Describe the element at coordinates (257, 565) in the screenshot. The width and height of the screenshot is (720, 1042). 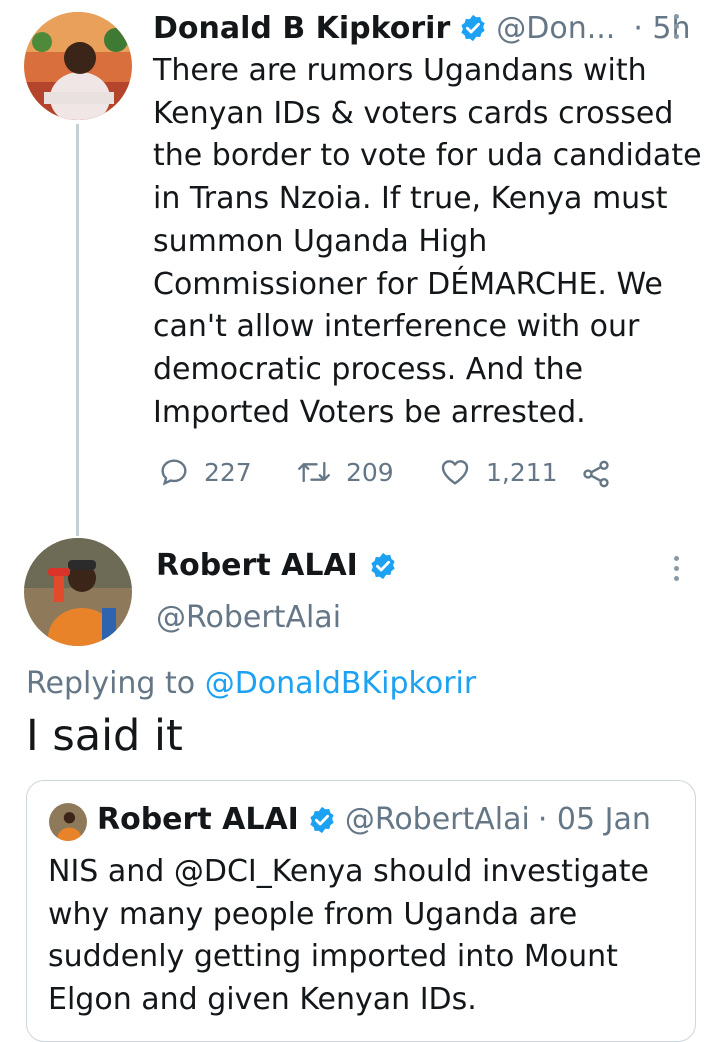
I see `tweet2-display-name: Robert ALAI` at that location.